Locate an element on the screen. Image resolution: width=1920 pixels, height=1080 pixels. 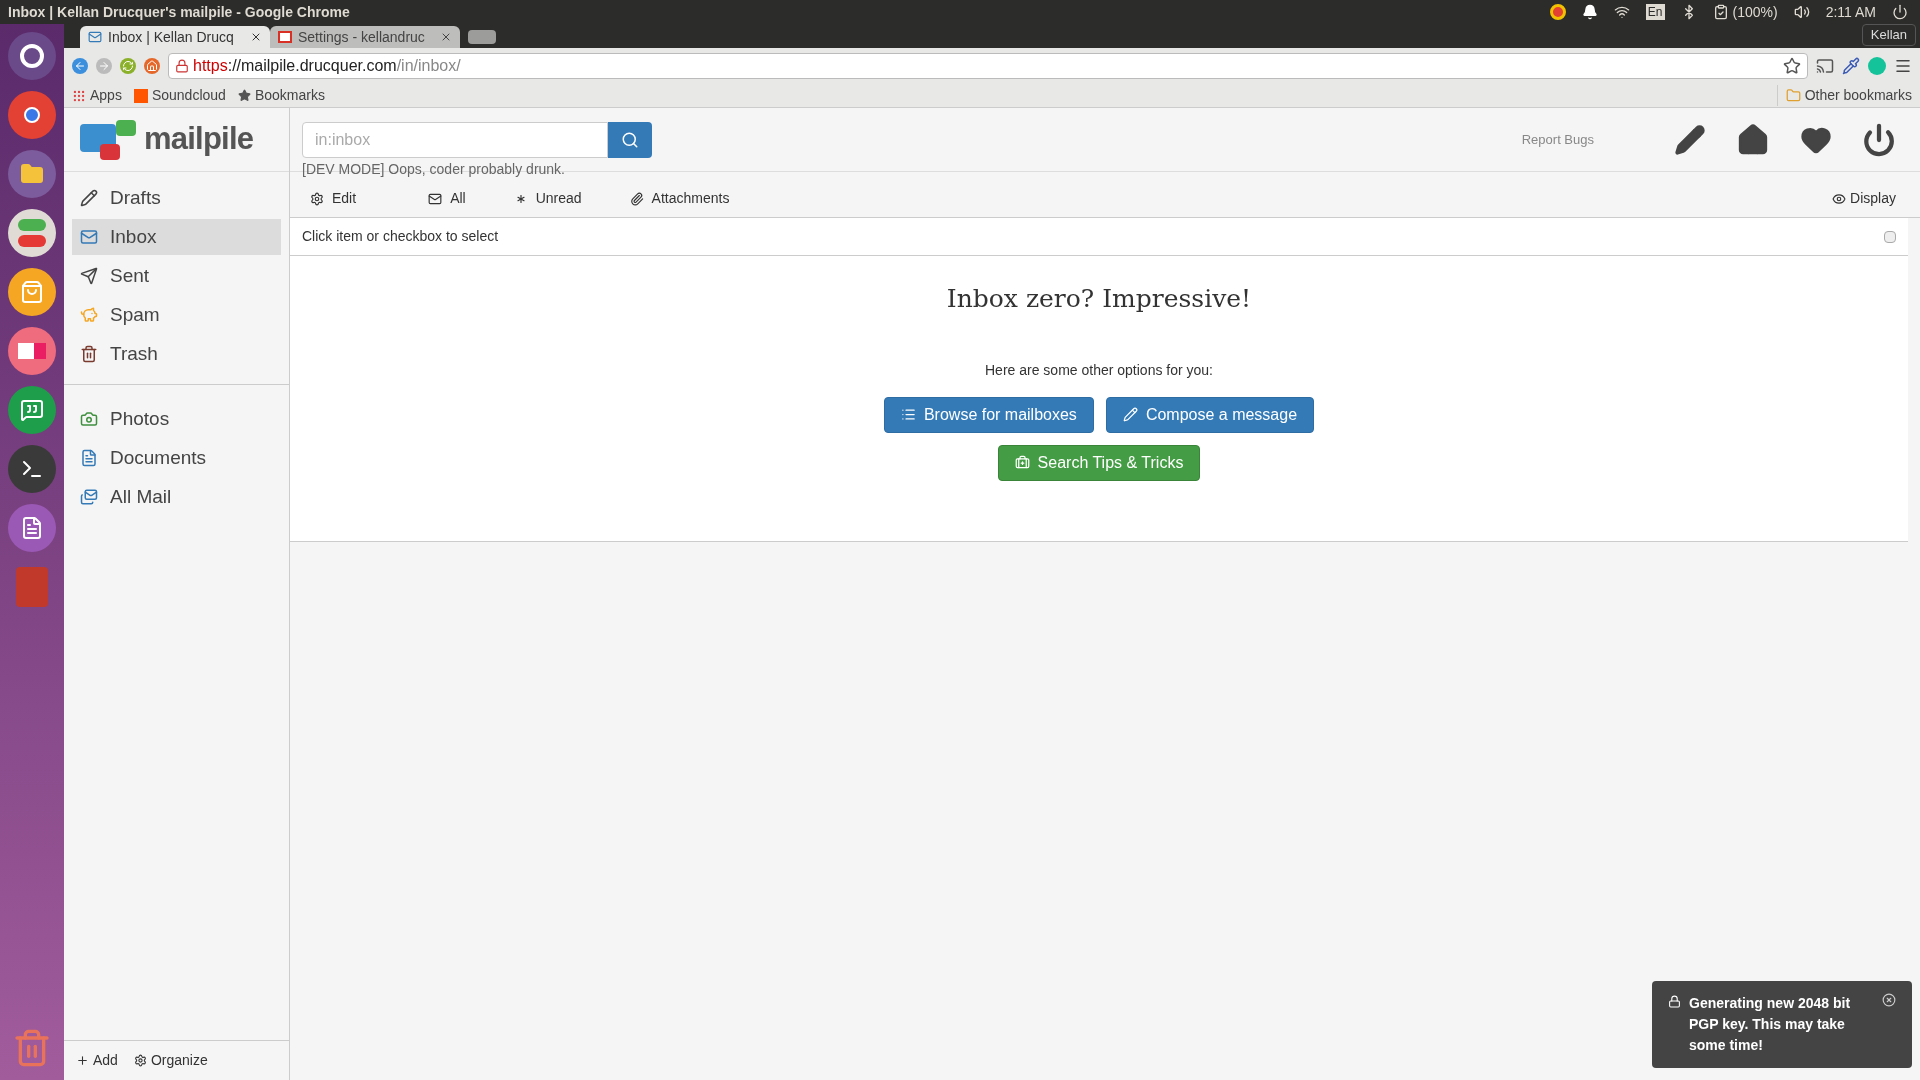
lock-icon is located at coordinates (1674, 1001).